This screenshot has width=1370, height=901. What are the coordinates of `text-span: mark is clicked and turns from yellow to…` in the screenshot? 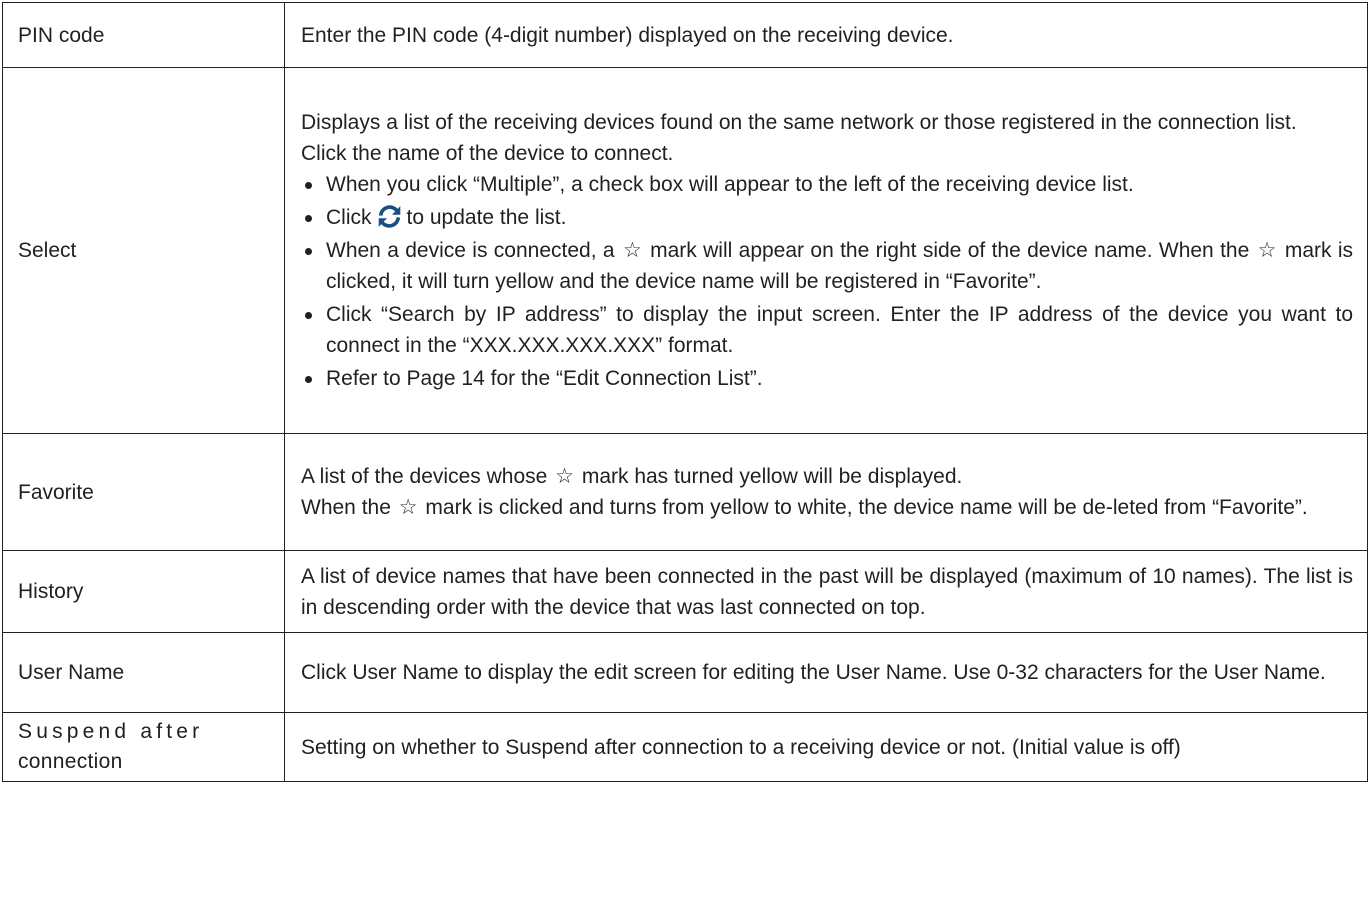 It's located at (866, 507).